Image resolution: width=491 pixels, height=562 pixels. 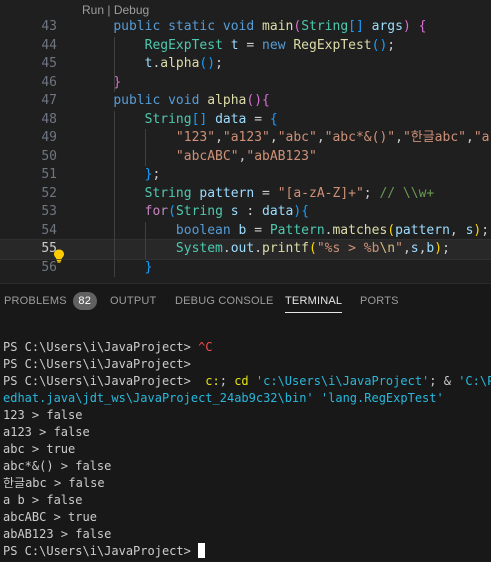 What do you see at coordinates (245, 64) in the screenshot?
I see `code-line: 45 t.alpha();` at bounding box center [245, 64].